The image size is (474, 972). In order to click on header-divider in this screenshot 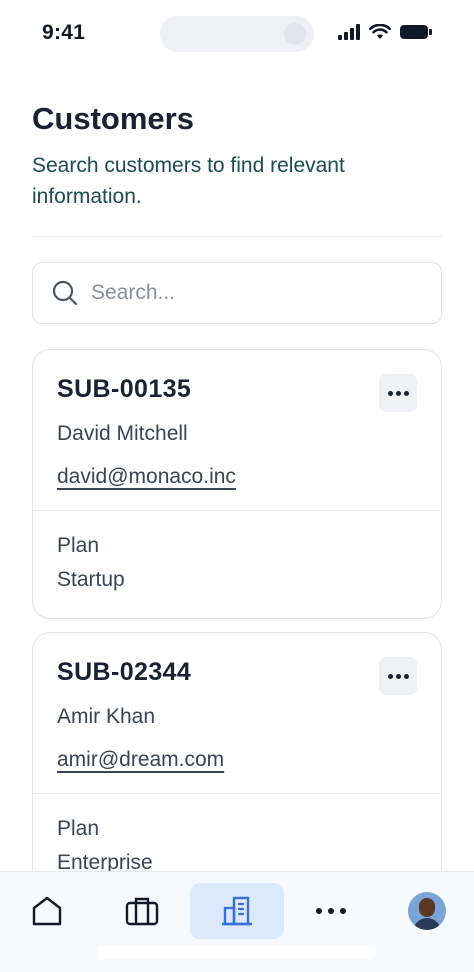, I will do `click(237, 236)`.